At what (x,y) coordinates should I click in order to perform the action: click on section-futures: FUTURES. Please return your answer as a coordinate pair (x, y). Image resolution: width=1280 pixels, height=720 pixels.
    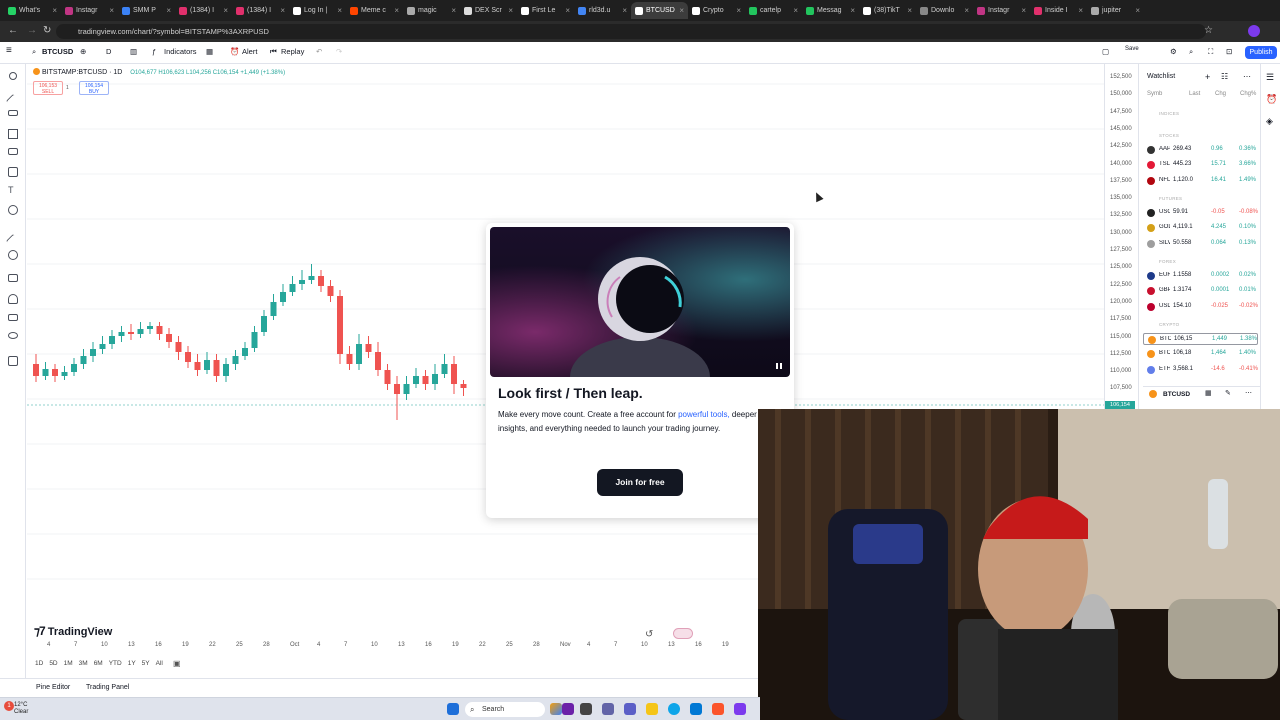
    Looking at the image, I should click on (1170, 198).